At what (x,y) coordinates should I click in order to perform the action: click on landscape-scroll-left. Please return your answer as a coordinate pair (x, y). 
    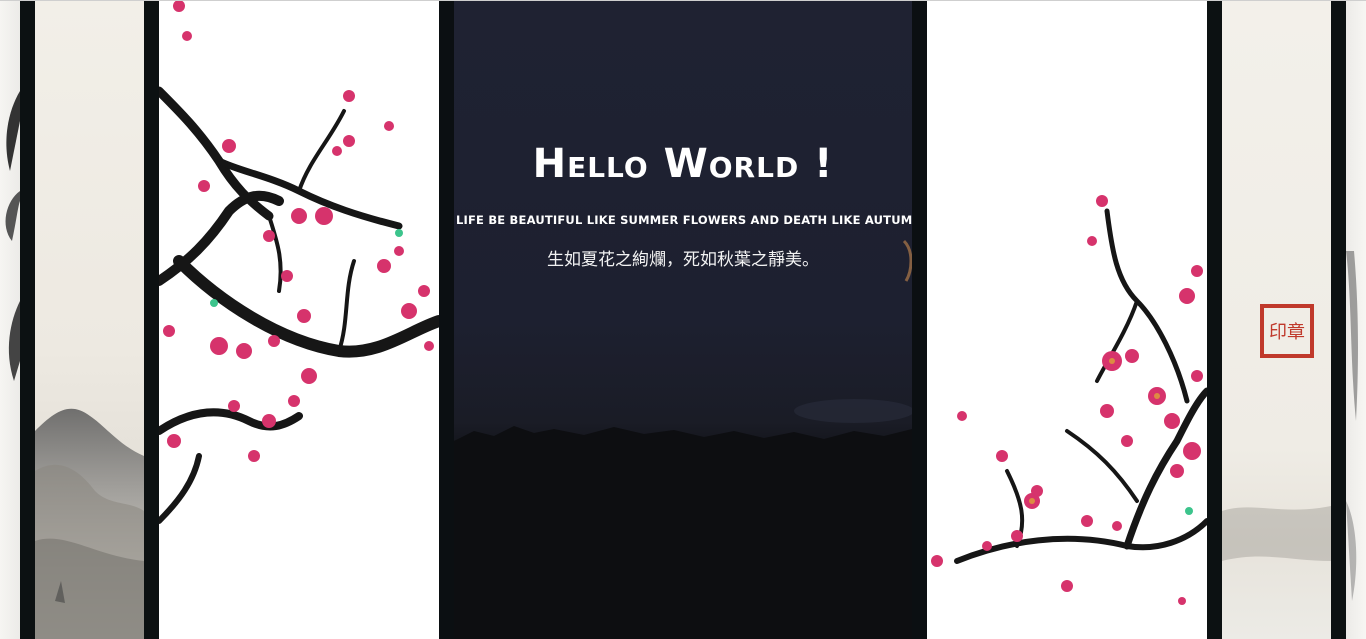
    Looking at the image, I should click on (89, 320).